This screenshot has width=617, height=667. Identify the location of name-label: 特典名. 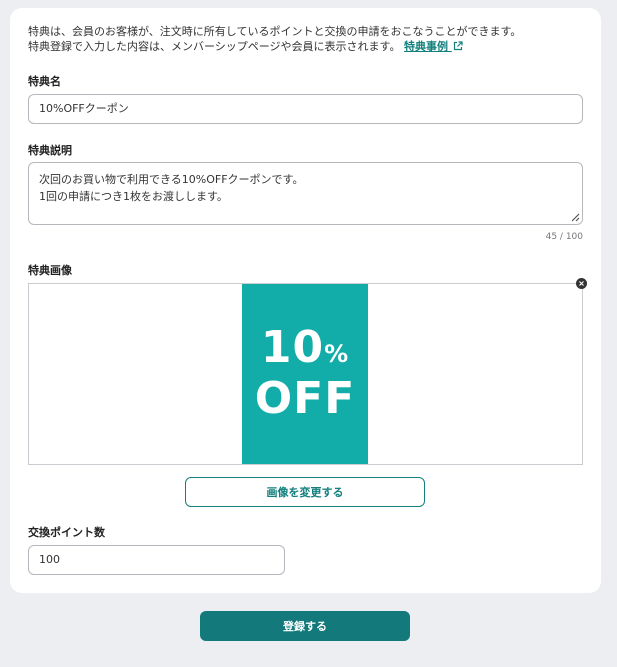
(44, 81).